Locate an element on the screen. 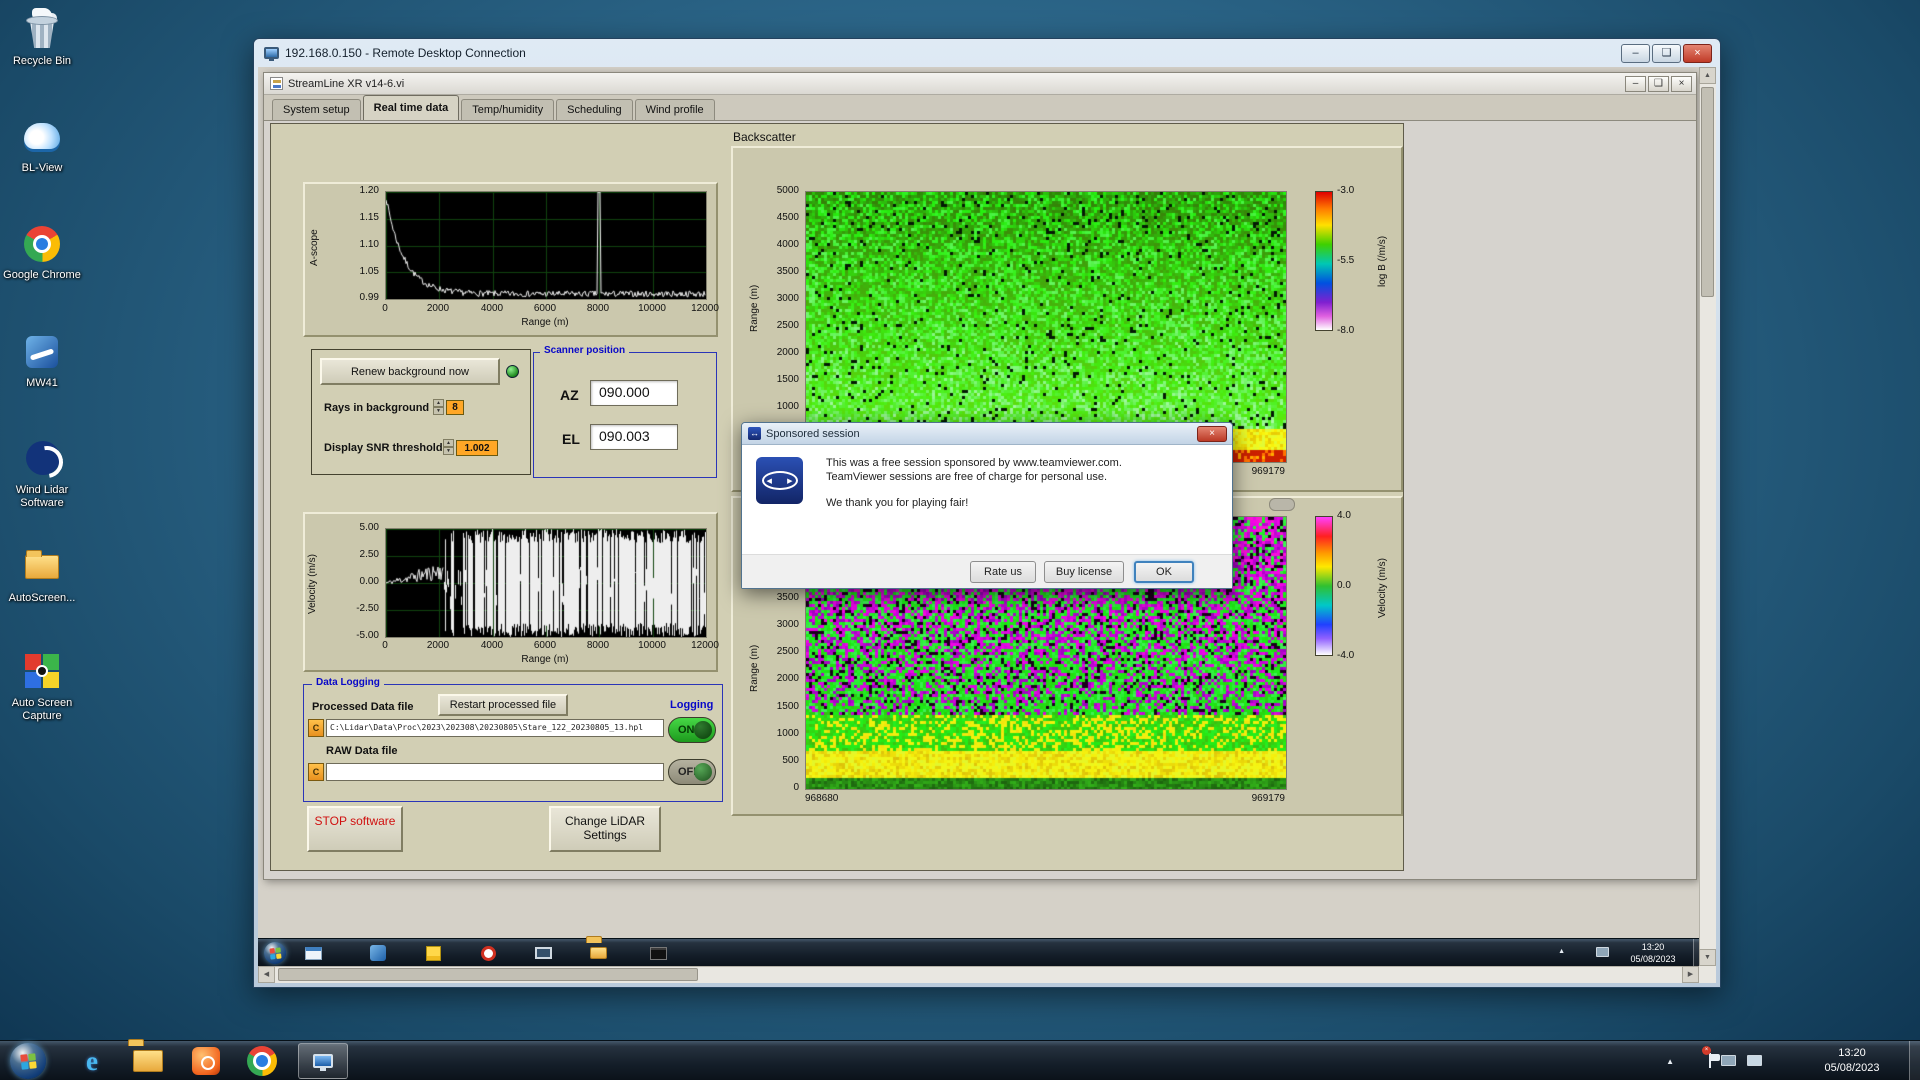  desktop-icon-wind-lidar: Wind Lidar Software is located at coordinates (45, 473).